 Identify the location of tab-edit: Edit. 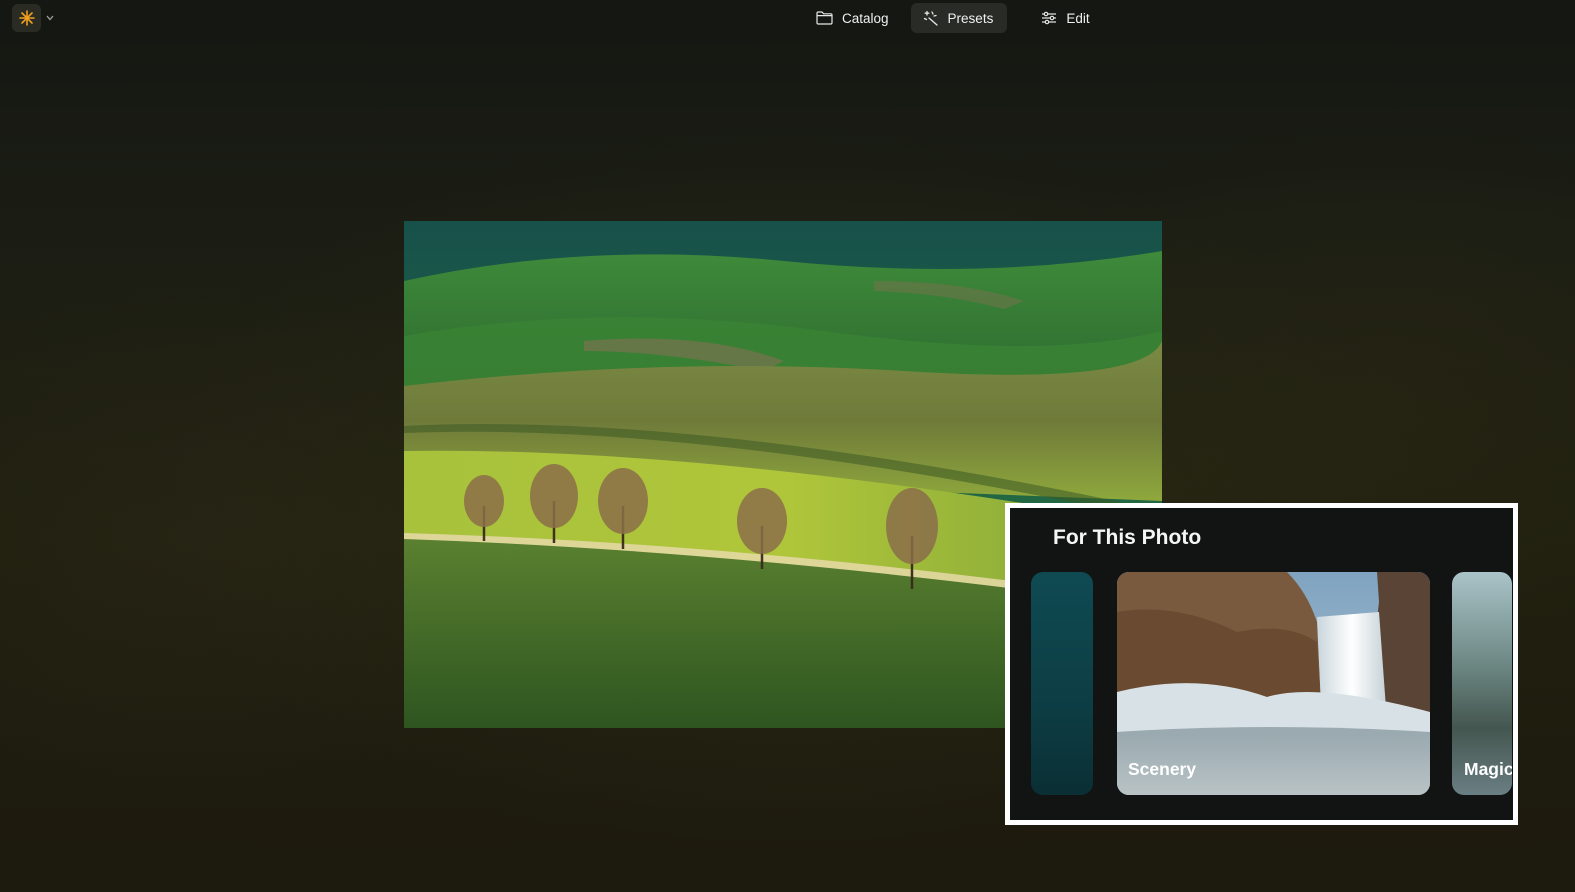
(1066, 18).